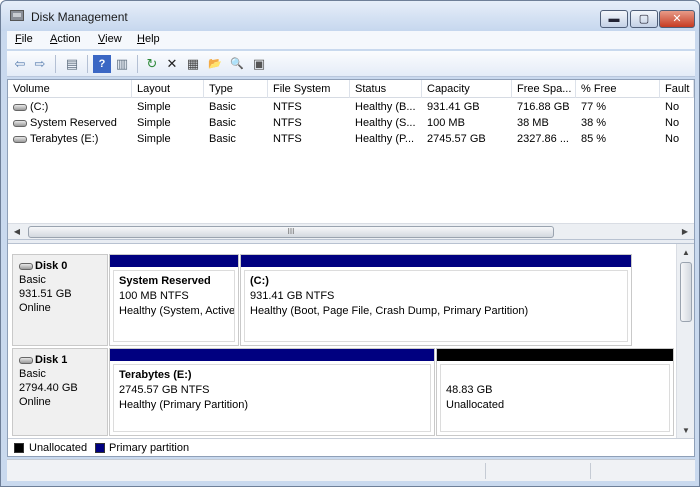 The image size is (700, 487). I want to click on menu-action: Action, so click(65, 39).